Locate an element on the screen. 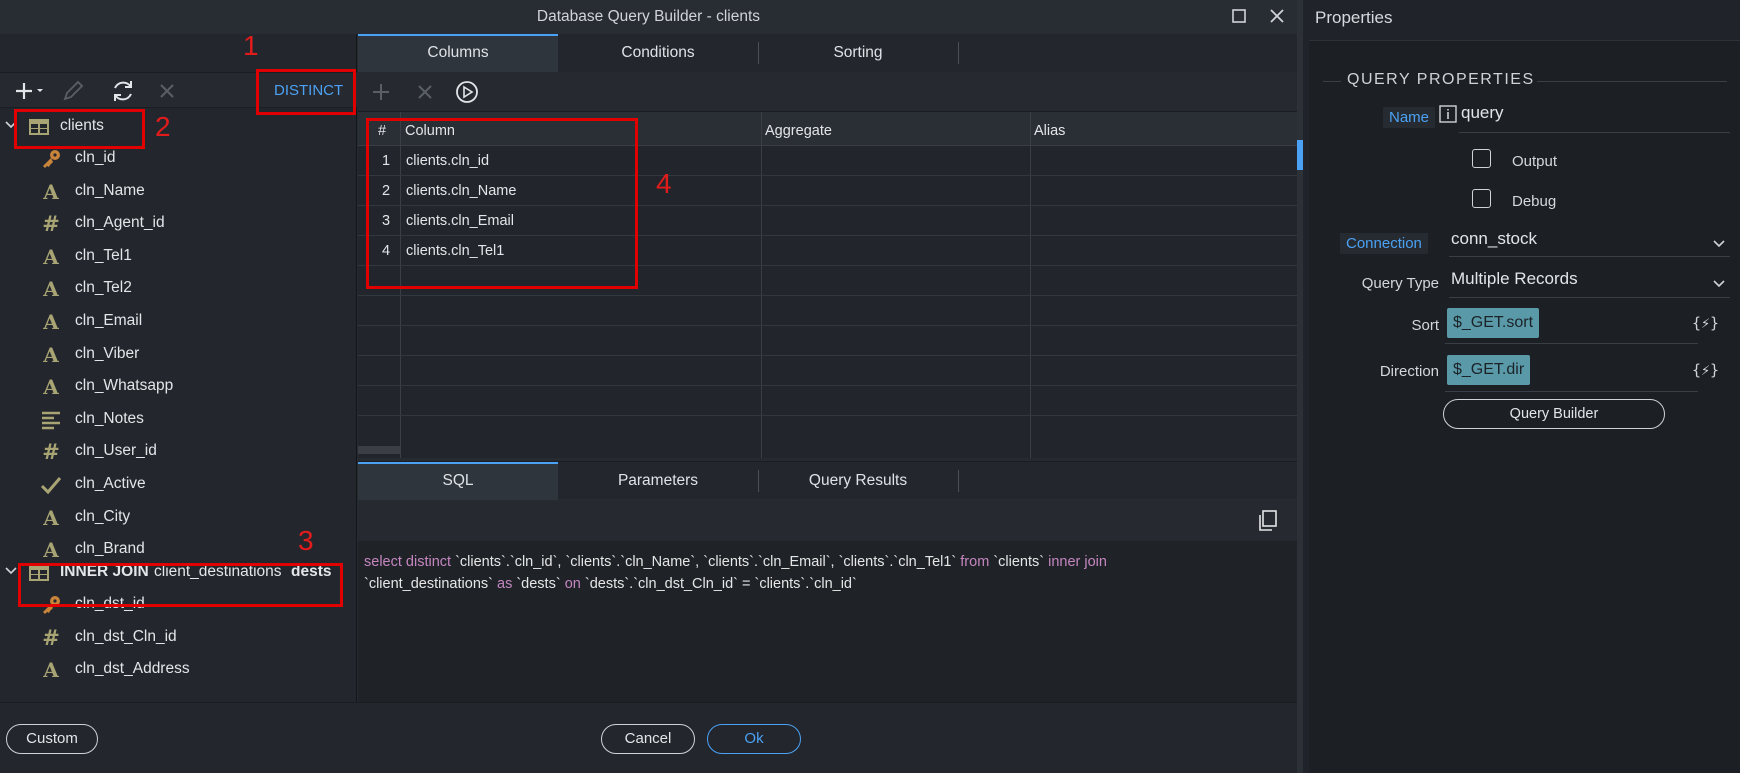  query-builder-button: Query Builder is located at coordinates (1554, 414).